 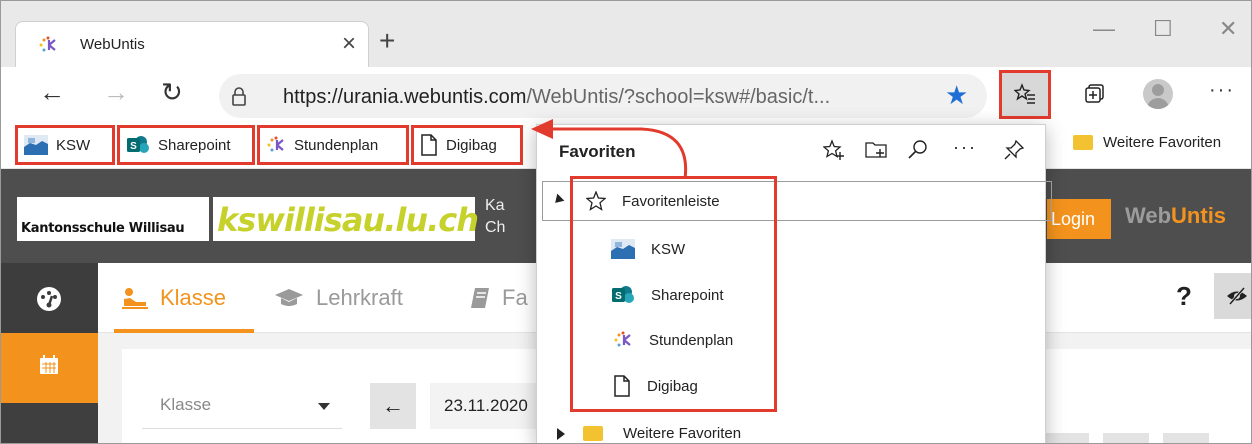 What do you see at coordinates (515, 297) in the screenshot?
I see `tab-label: Fa` at bounding box center [515, 297].